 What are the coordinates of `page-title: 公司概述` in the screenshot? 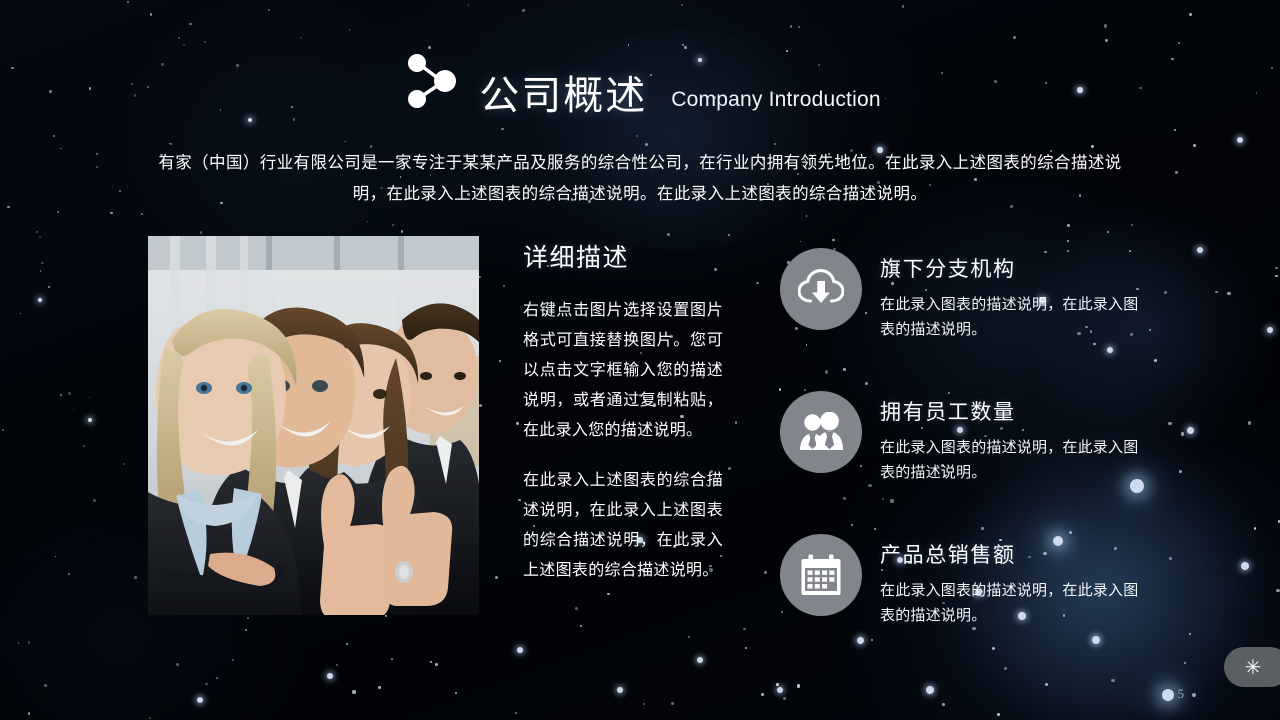 It's located at (563, 96).